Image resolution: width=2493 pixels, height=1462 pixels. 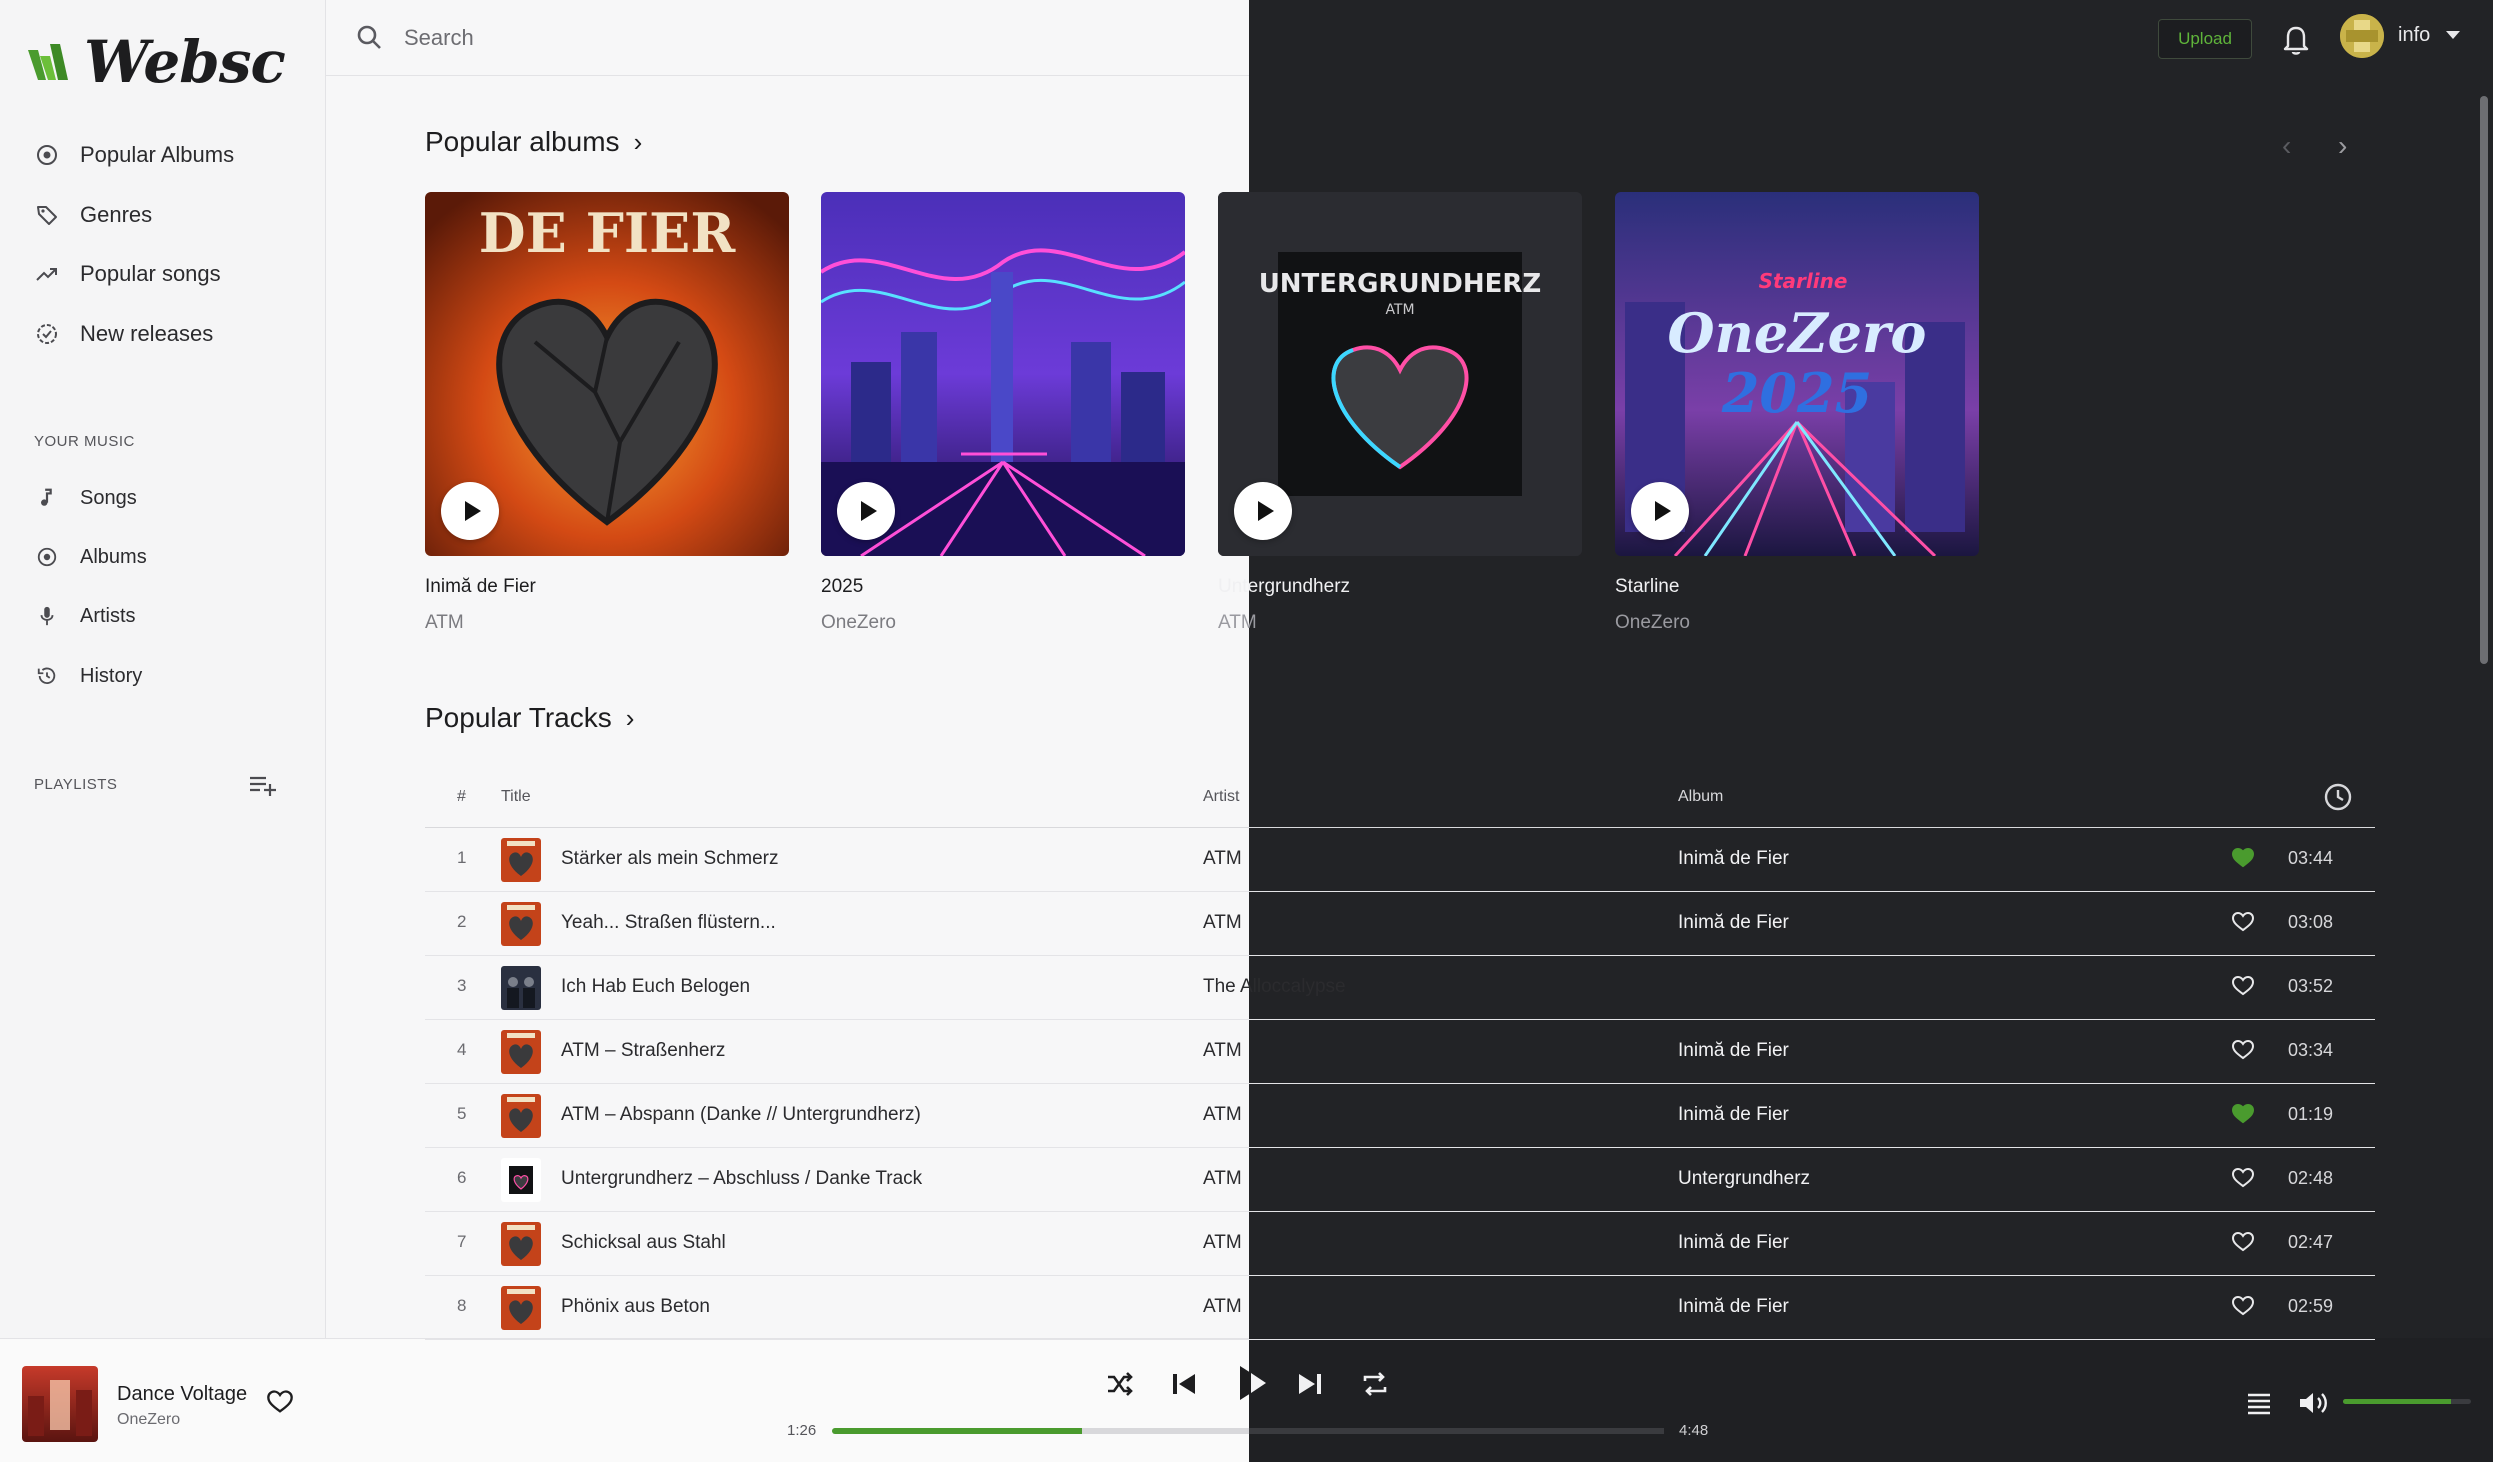 What do you see at coordinates (607, 587) in the screenshot?
I see `album-name: Inimă de Fier` at bounding box center [607, 587].